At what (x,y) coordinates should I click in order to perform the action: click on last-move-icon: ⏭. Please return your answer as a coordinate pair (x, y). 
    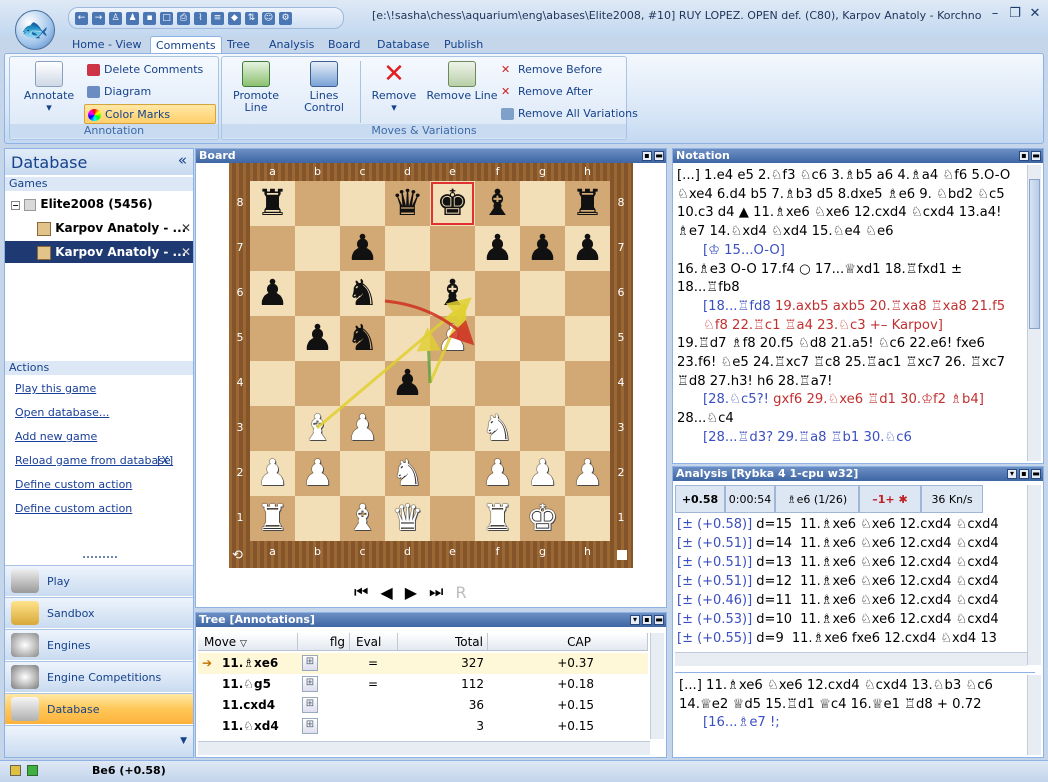
    Looking at the image, I should click on (436, 592).